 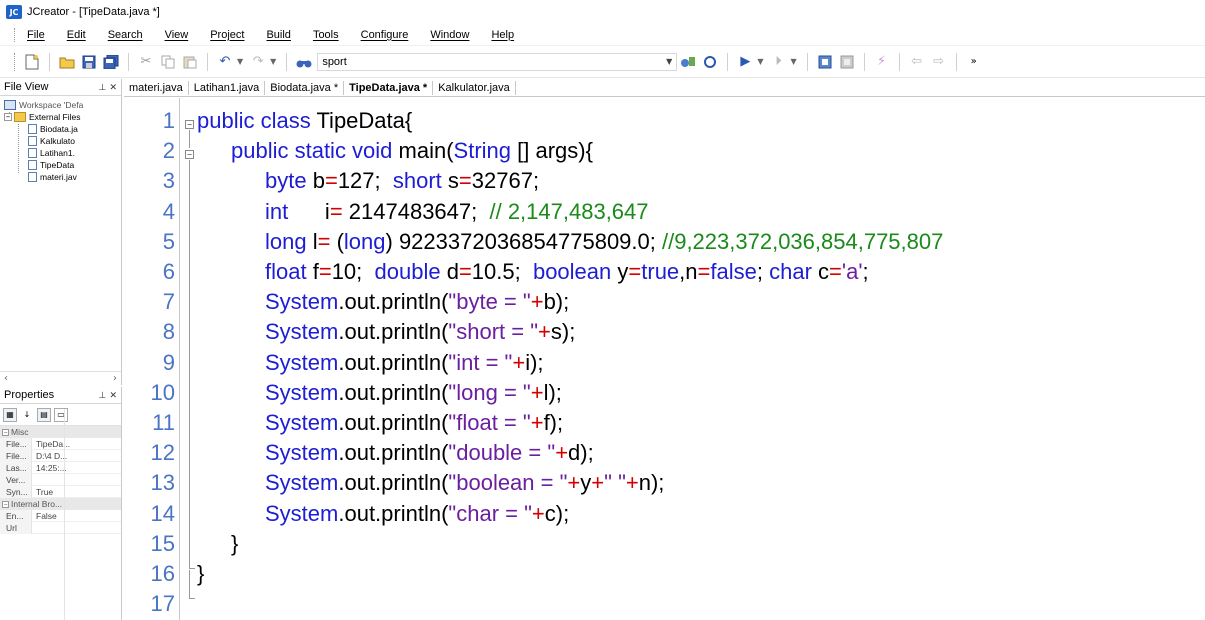 What do you see at coordinates (60, 165) in the screenshot?
I see `tree-item-file: TipeData` at bounding box center [60, 165].